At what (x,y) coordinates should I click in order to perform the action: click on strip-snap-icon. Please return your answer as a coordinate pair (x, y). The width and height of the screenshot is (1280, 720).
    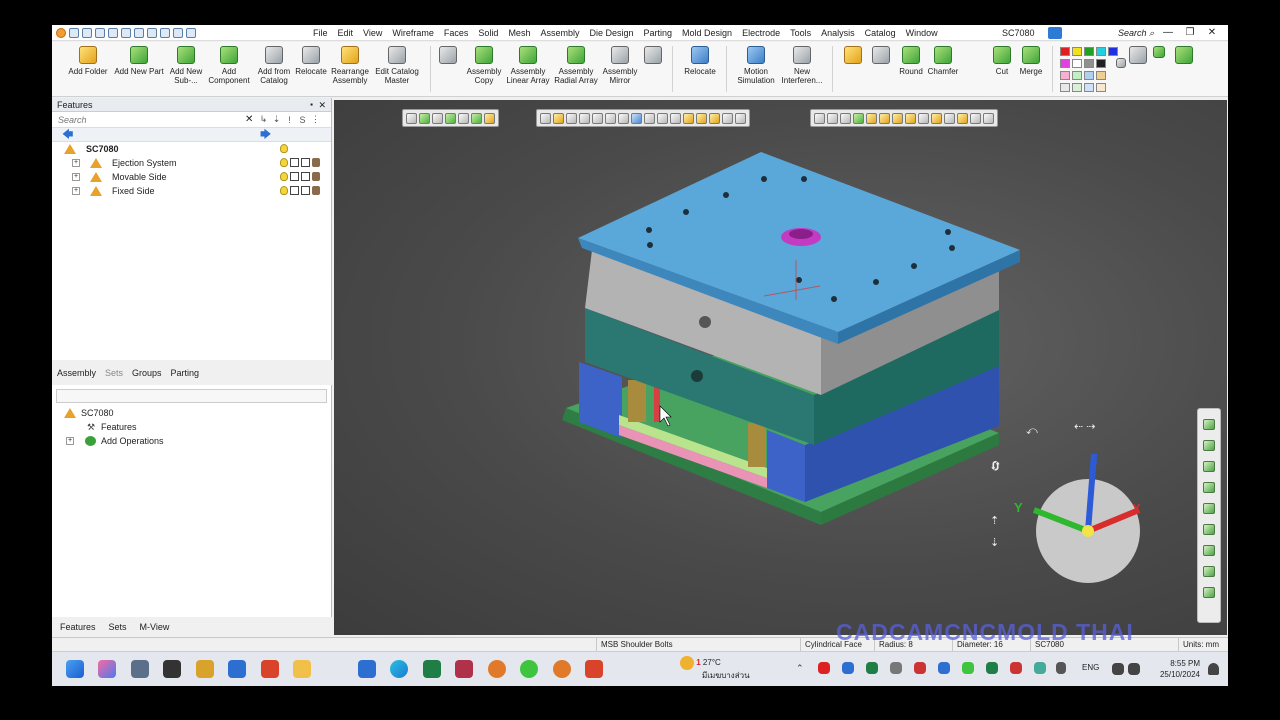
    Looking at the image, I should click on (1209, 445).